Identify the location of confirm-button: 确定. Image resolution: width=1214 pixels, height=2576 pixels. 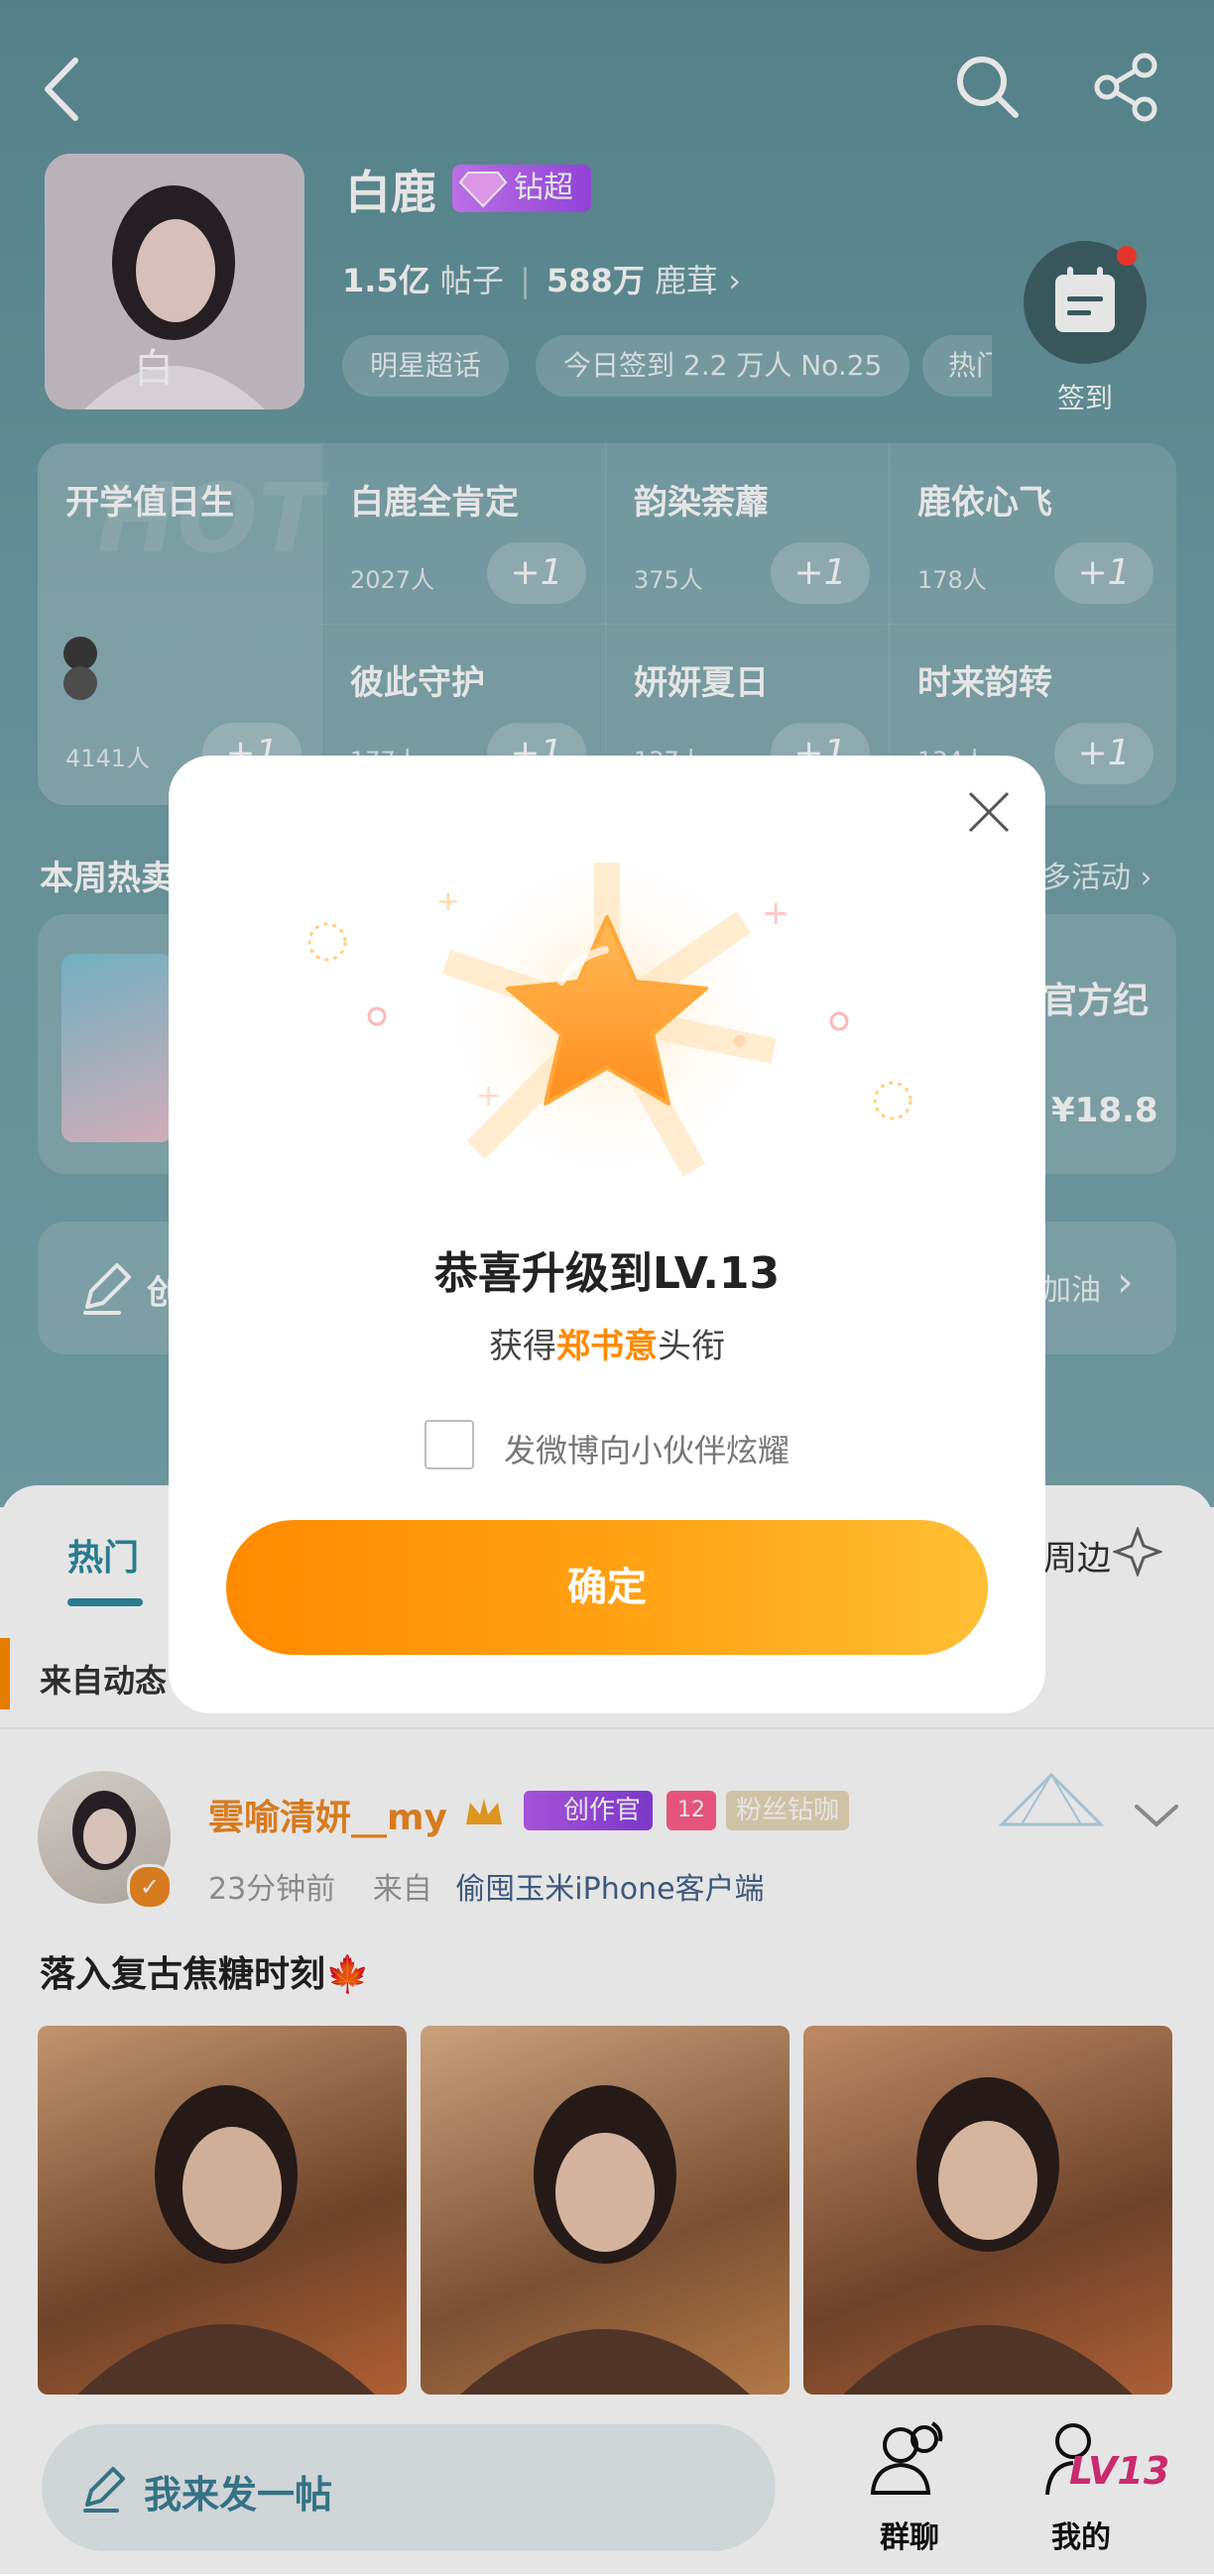
(607, 1587).